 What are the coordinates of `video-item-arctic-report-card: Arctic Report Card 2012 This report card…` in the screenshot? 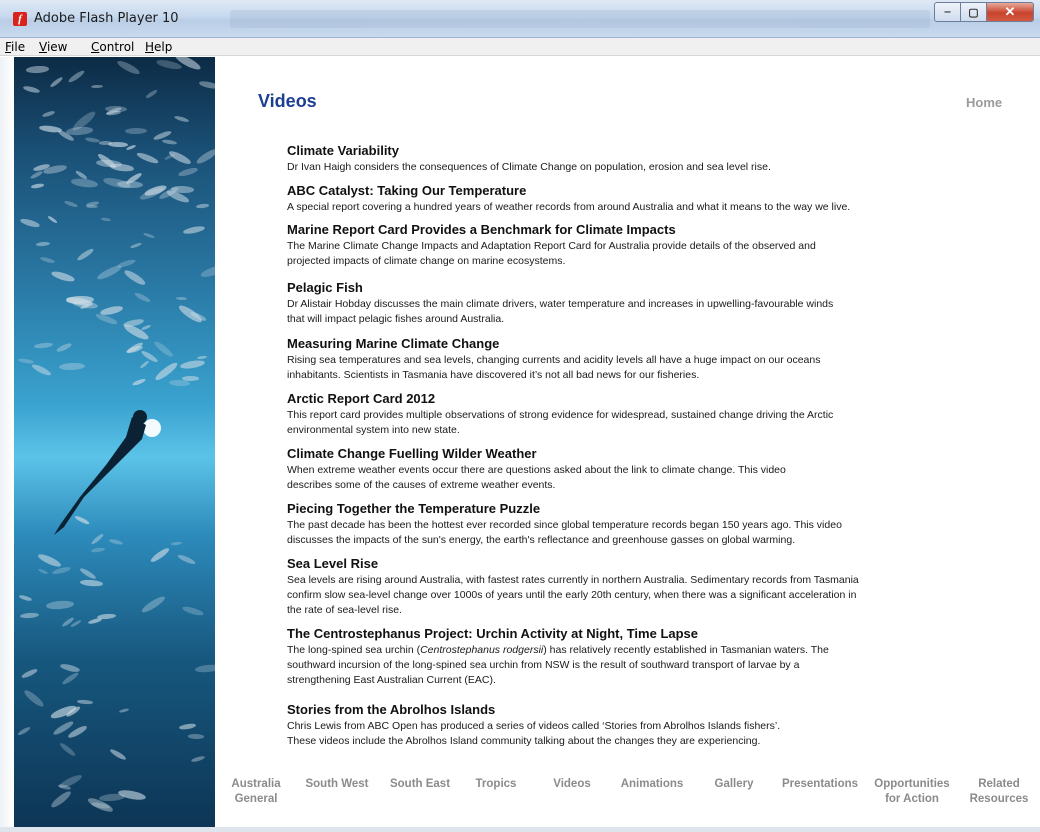 It's located at (627, 414).